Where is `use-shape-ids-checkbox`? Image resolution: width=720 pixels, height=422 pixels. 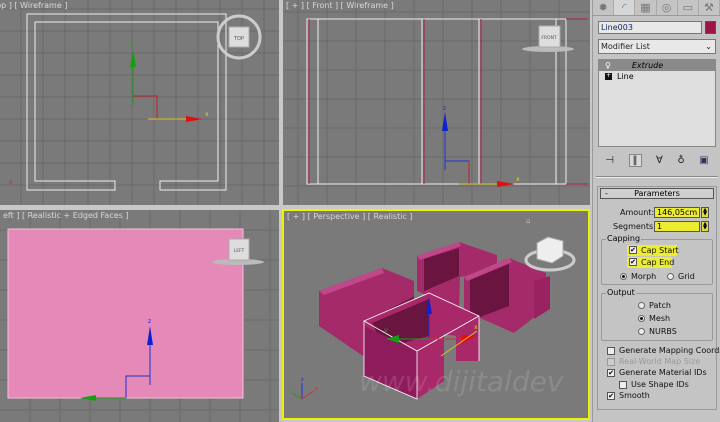
use-shape-ids-checkbox is located at coordinates (623, 385).